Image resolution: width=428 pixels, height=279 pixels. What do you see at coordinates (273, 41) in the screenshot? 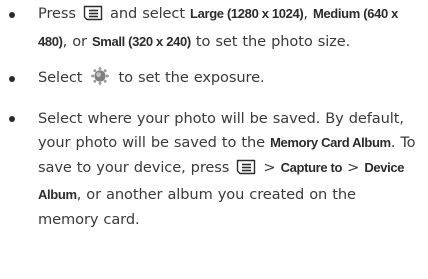
I see `text-photo-size: to set the photo size.` at bounding box center [273, 41].